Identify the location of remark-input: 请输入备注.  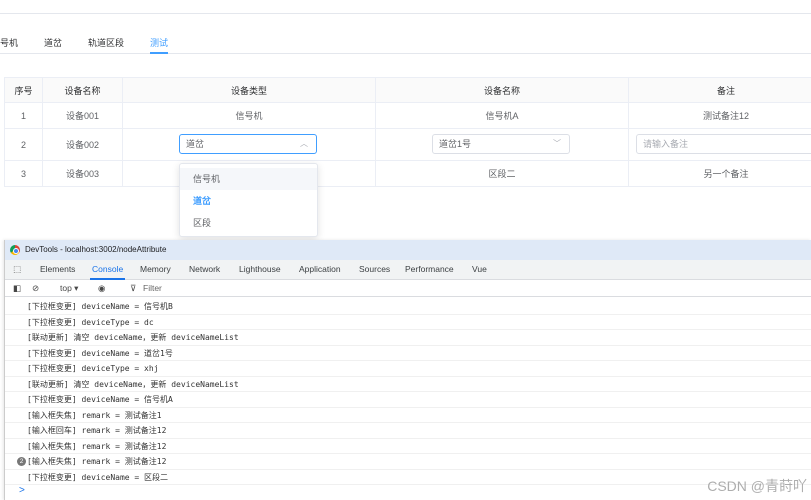
(723, 144).